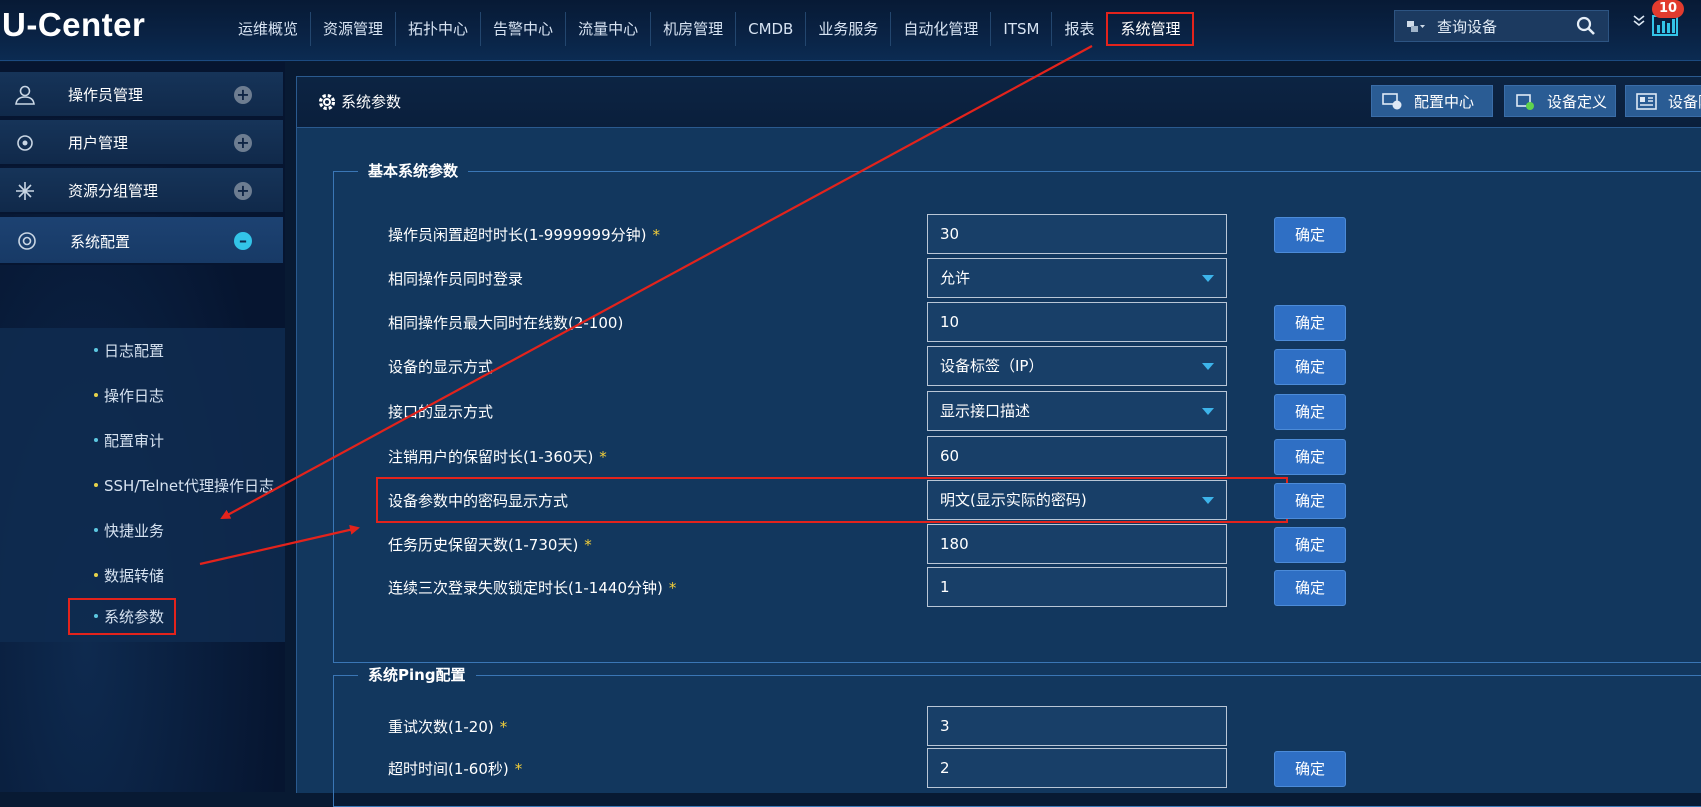 This screenshot has height=807, width=1701. Describe the element at coordinates (27, 241) in the screenshot. I see `config-icon` at that location.